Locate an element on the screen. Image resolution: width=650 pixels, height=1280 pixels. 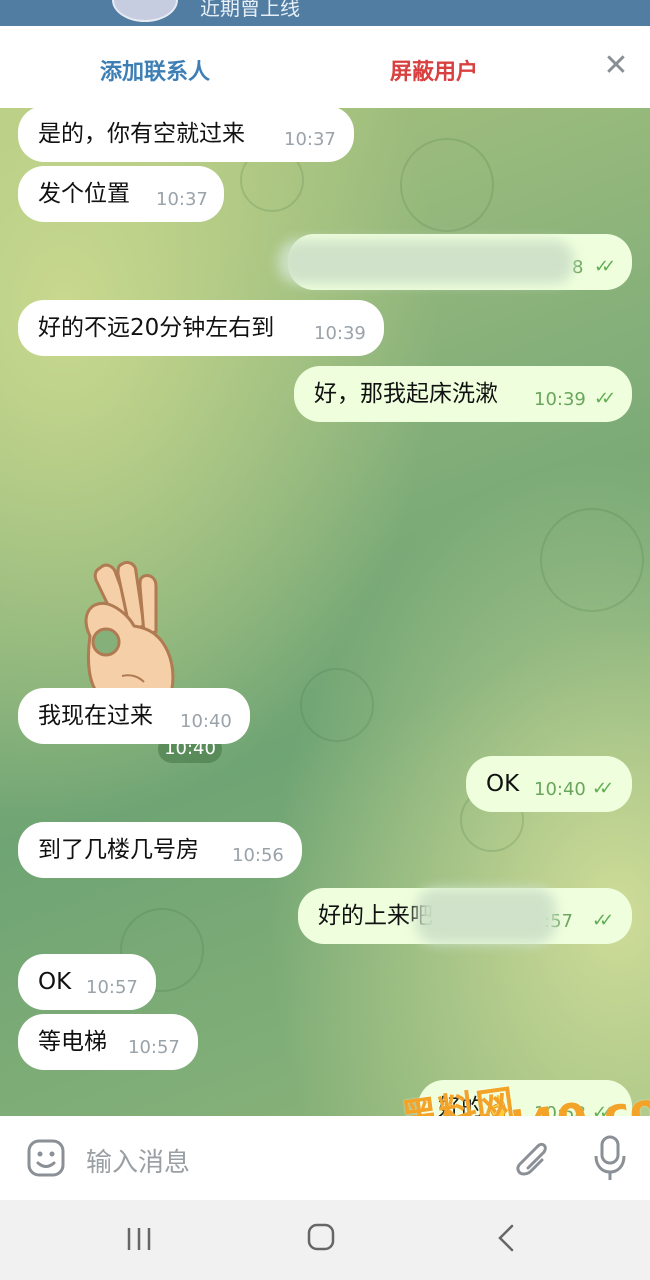
incoming-message: 我现在过来 10:40 is located at coordinates (134, 716).